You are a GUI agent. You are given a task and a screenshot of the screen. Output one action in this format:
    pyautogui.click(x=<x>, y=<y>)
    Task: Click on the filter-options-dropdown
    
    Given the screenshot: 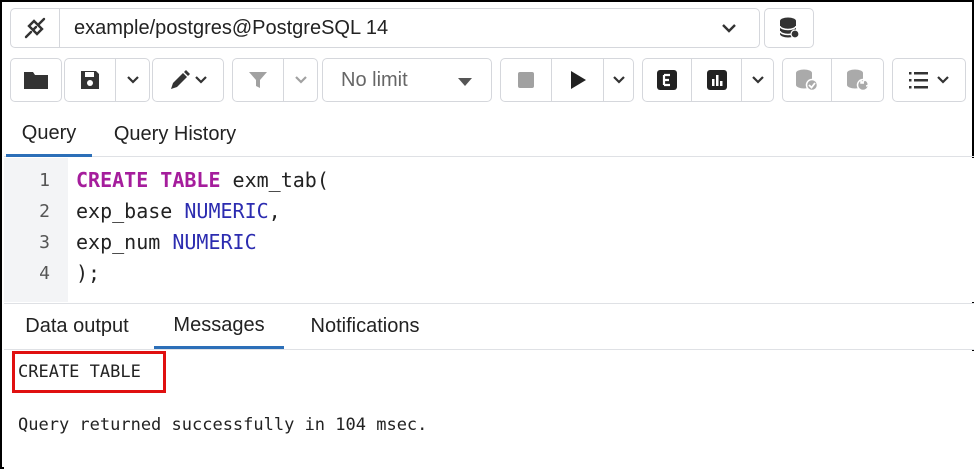 What is the action you would take?
    pyautogui.click(x=301, y=80)
    